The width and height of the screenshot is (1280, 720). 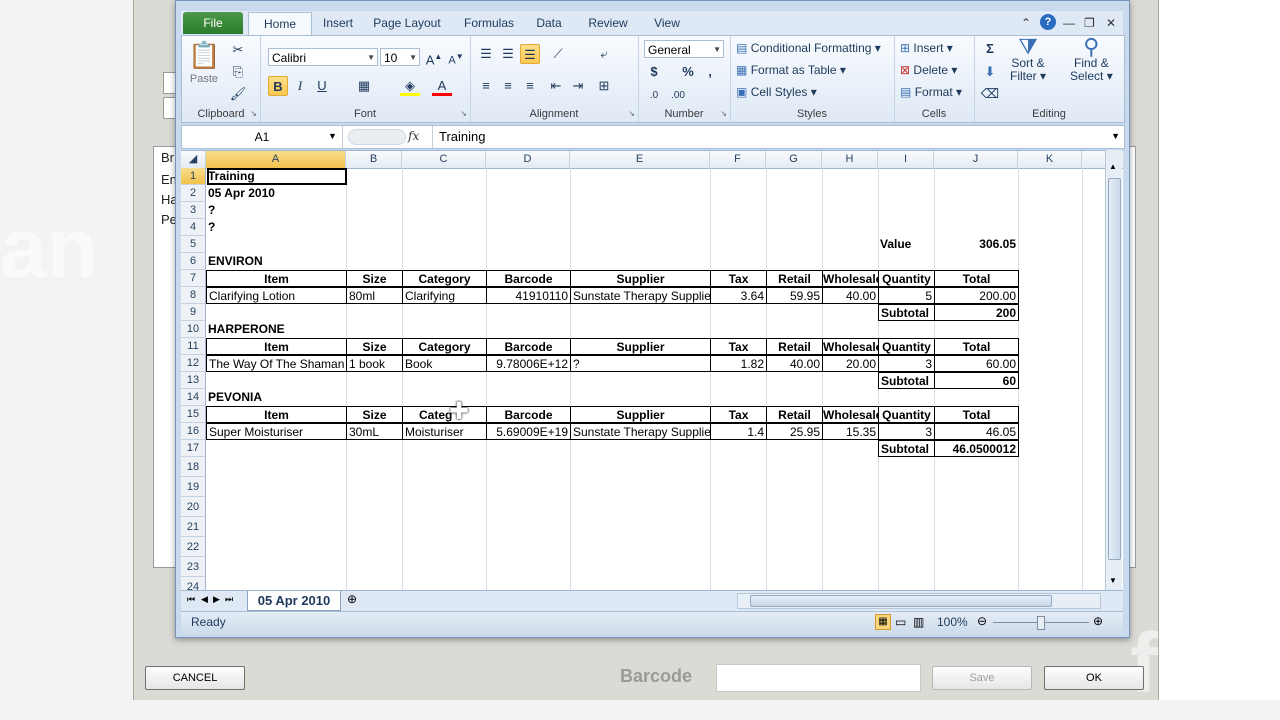 I want to click on row-header: 13, so click(x=193, y=380).